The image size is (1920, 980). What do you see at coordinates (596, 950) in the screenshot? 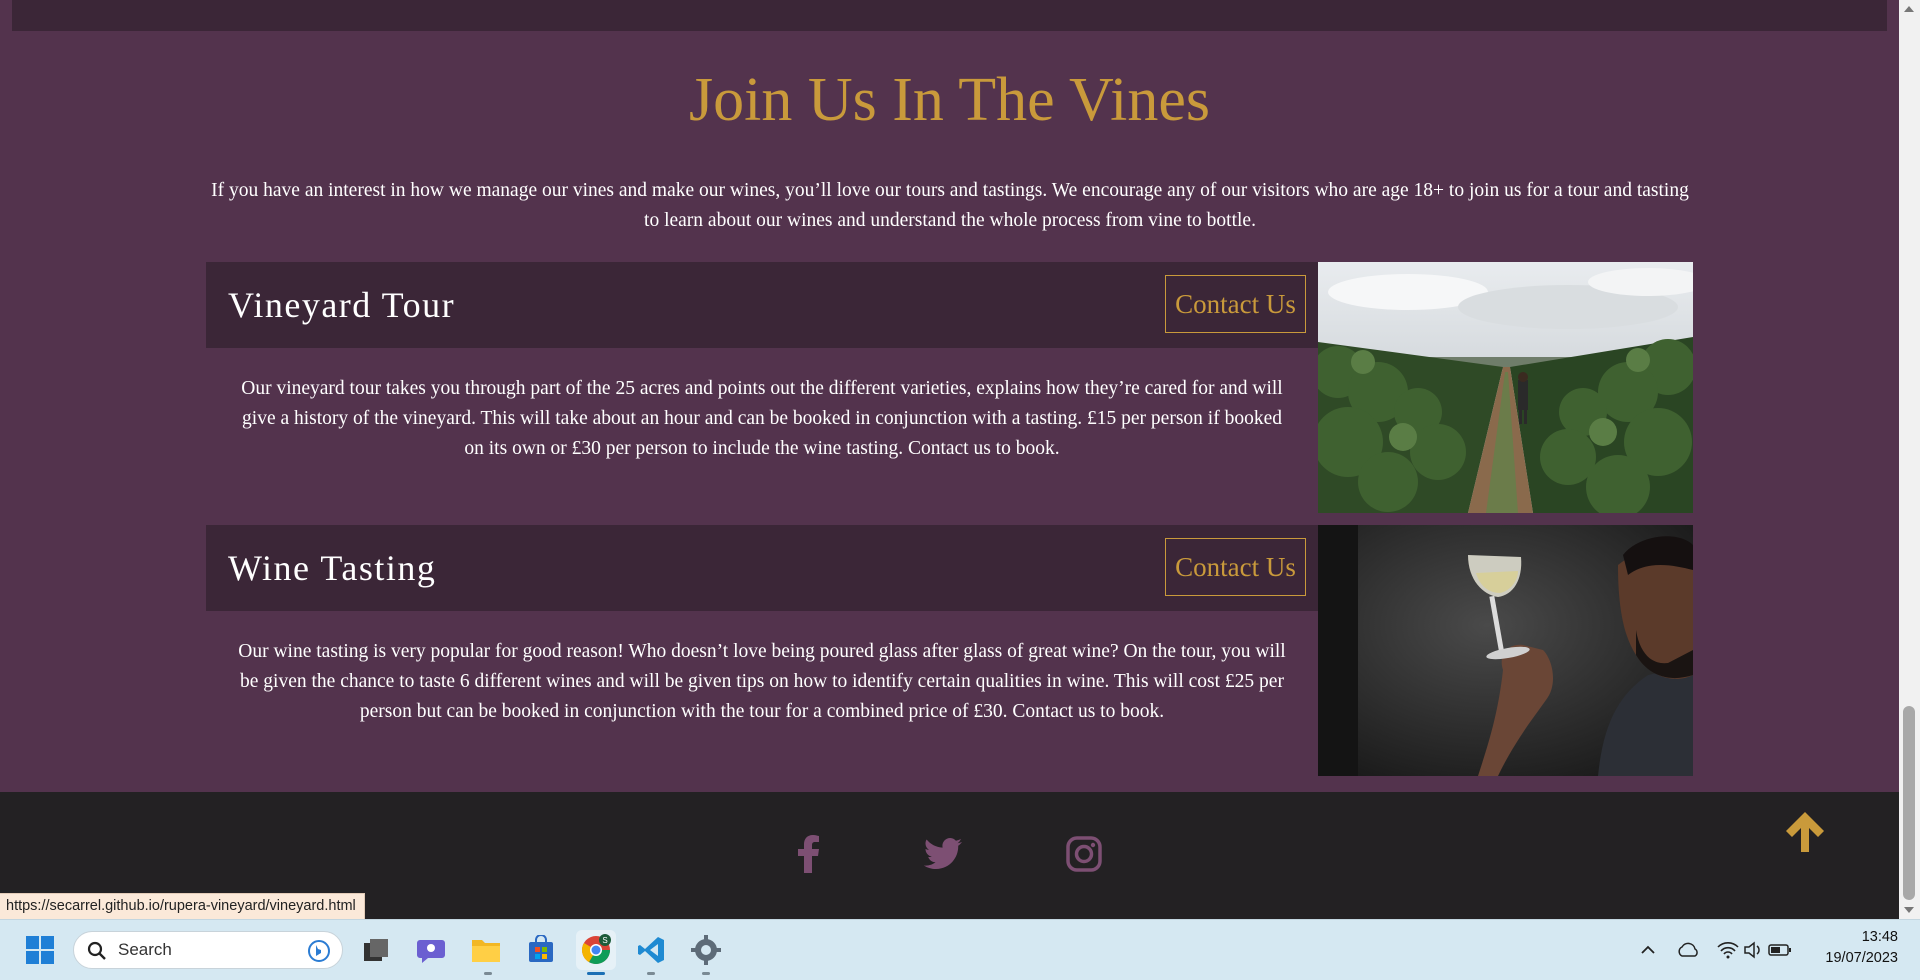
I see `chrome-icon: S` at bounding box center [596, 950].